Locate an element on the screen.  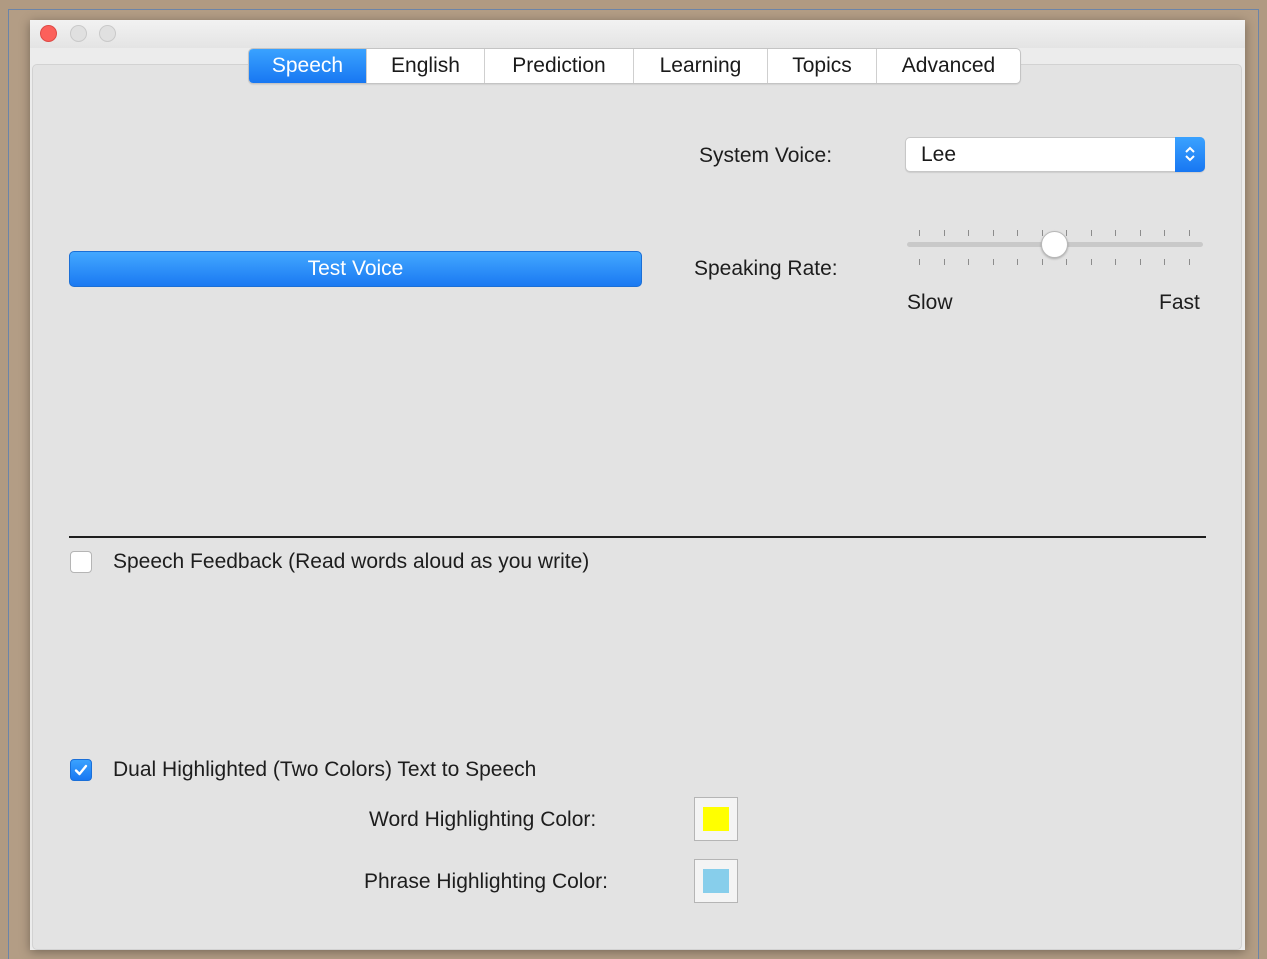
word-color-well is located at coordinates (716, 819).